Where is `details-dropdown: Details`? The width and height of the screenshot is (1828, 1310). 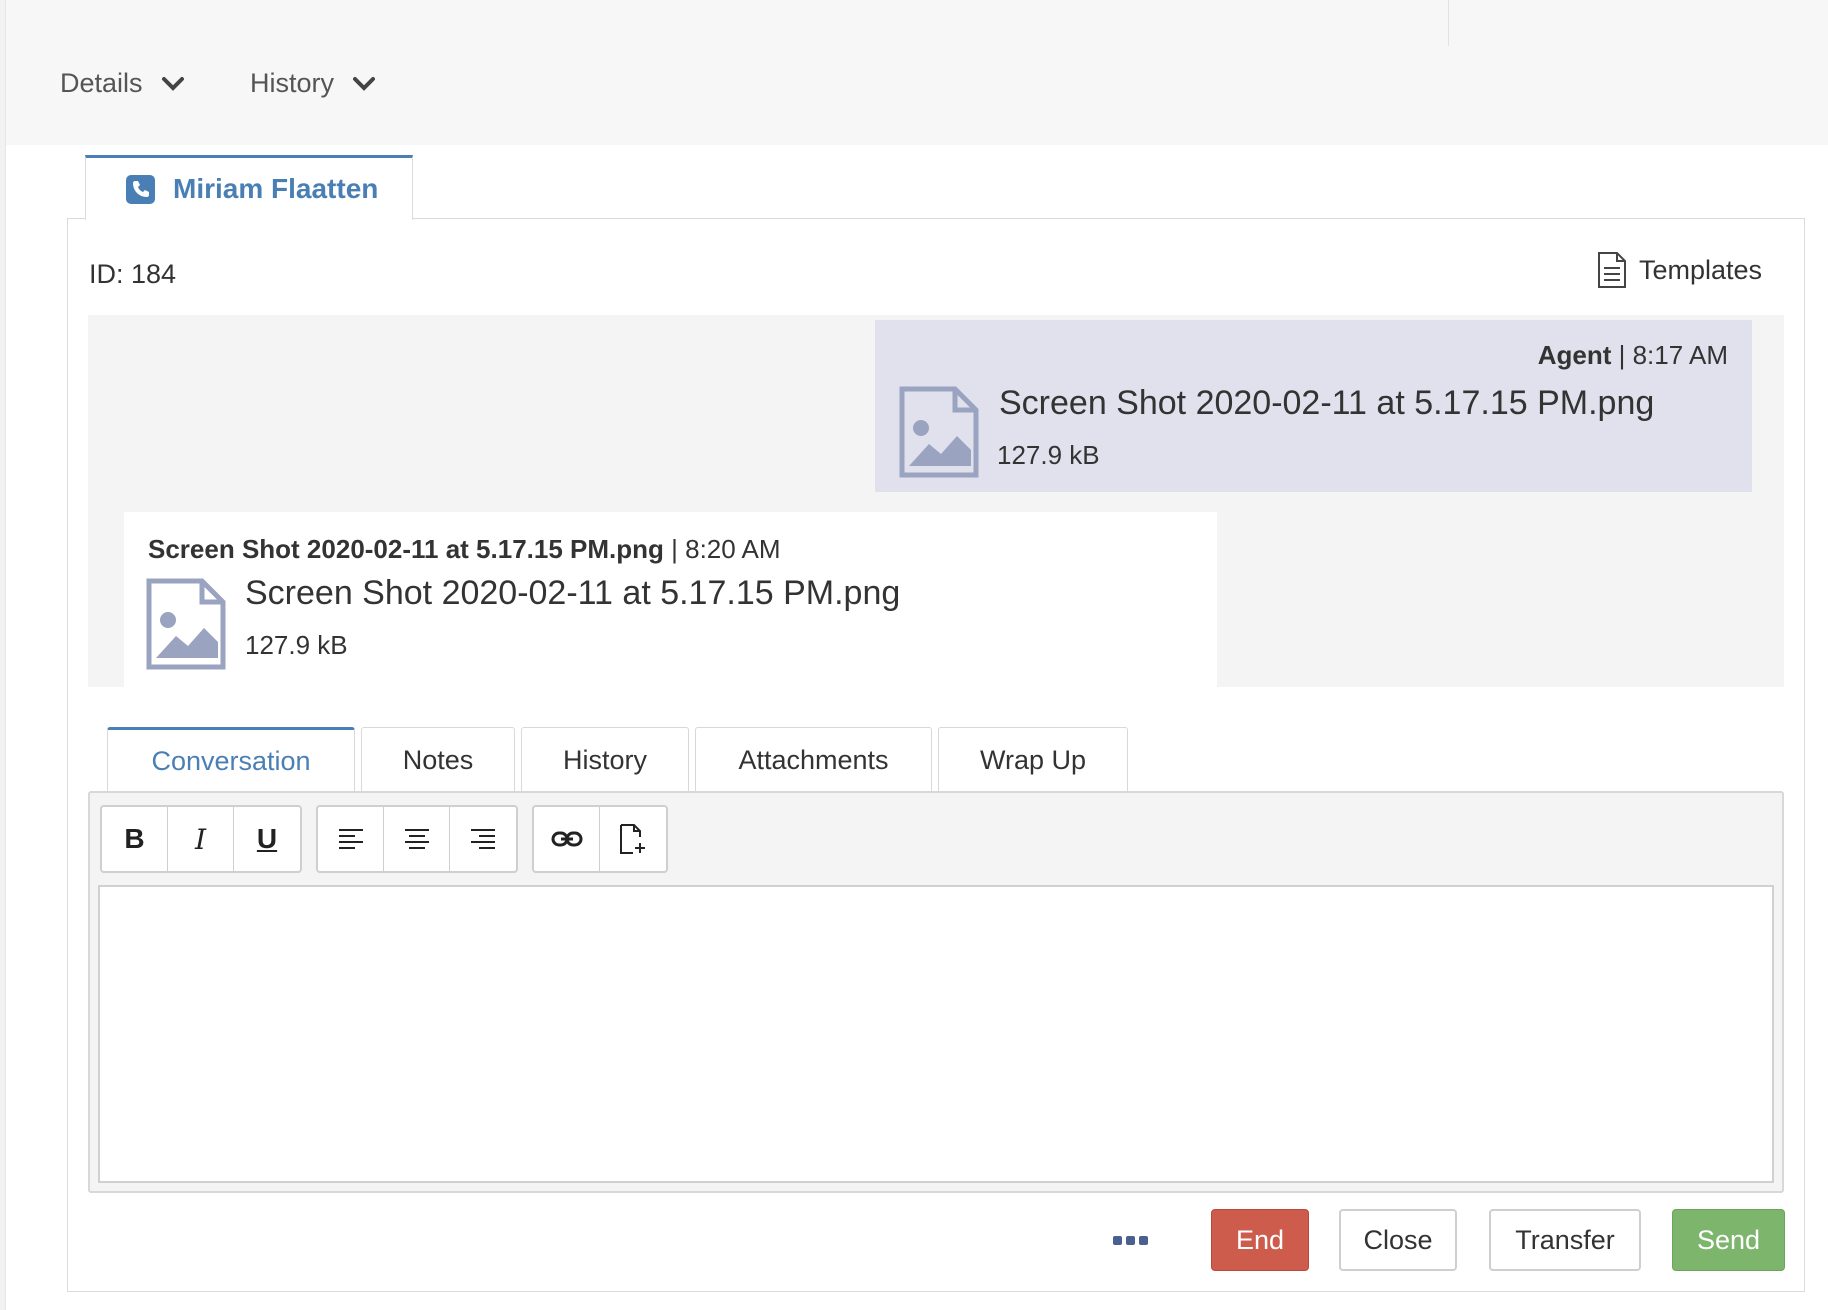
details-dropdown: Details is located at coordinates (122, 83).